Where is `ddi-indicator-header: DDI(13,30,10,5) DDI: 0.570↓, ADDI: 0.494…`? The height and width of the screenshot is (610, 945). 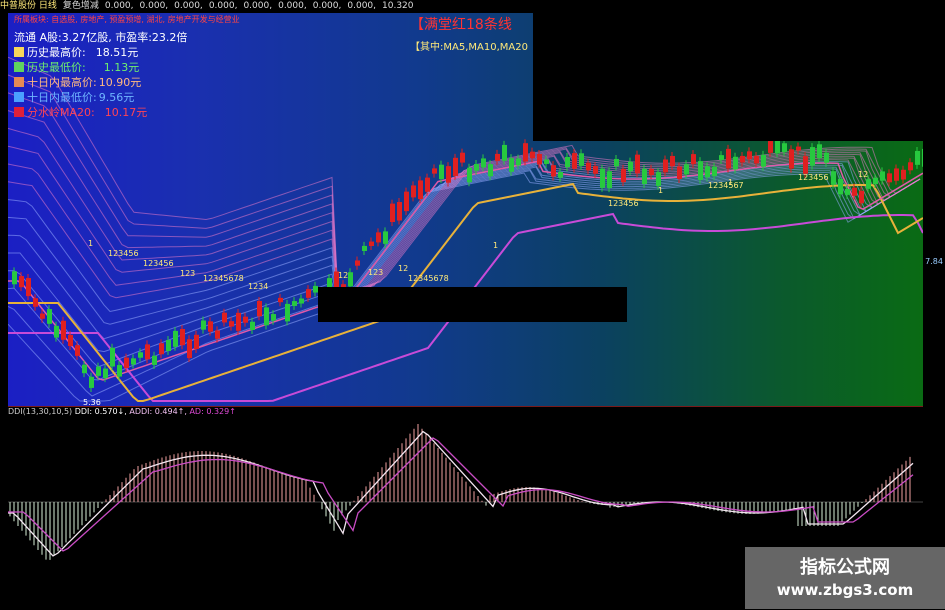 ddi-indicator-header: DDI(13,30,10,5) DDI: 0.570↓, ADDI: 0.494… is located at coordinates (122, 411).